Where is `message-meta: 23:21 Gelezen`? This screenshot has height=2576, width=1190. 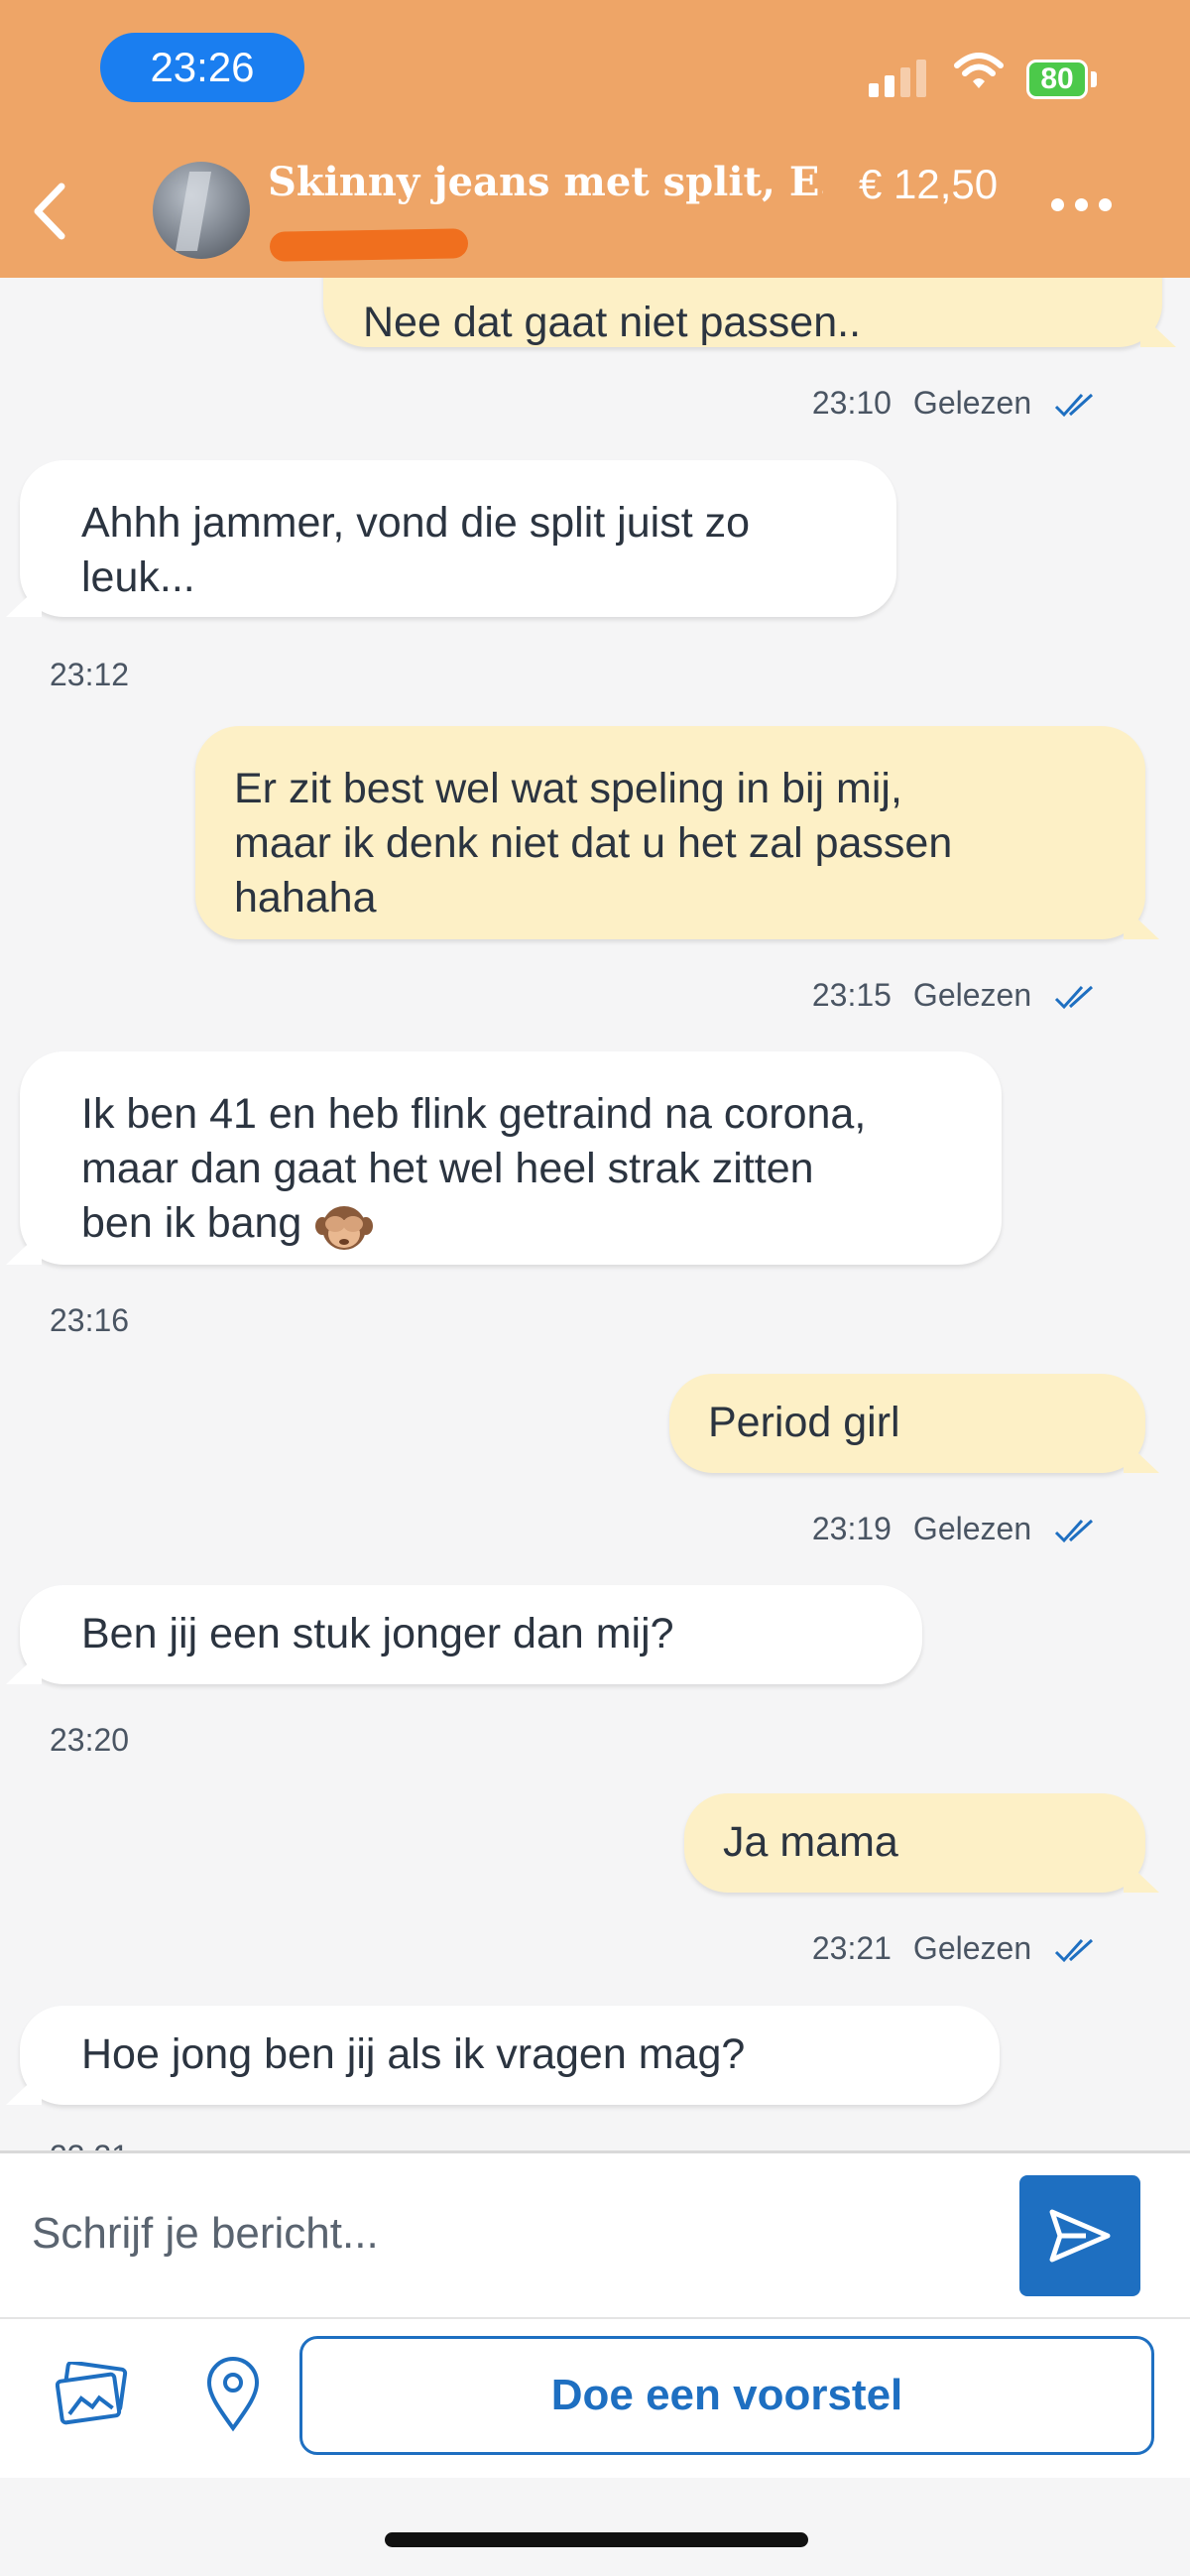 message-meta: 23:21 Gelezen is located at coordinates (954, 1948).